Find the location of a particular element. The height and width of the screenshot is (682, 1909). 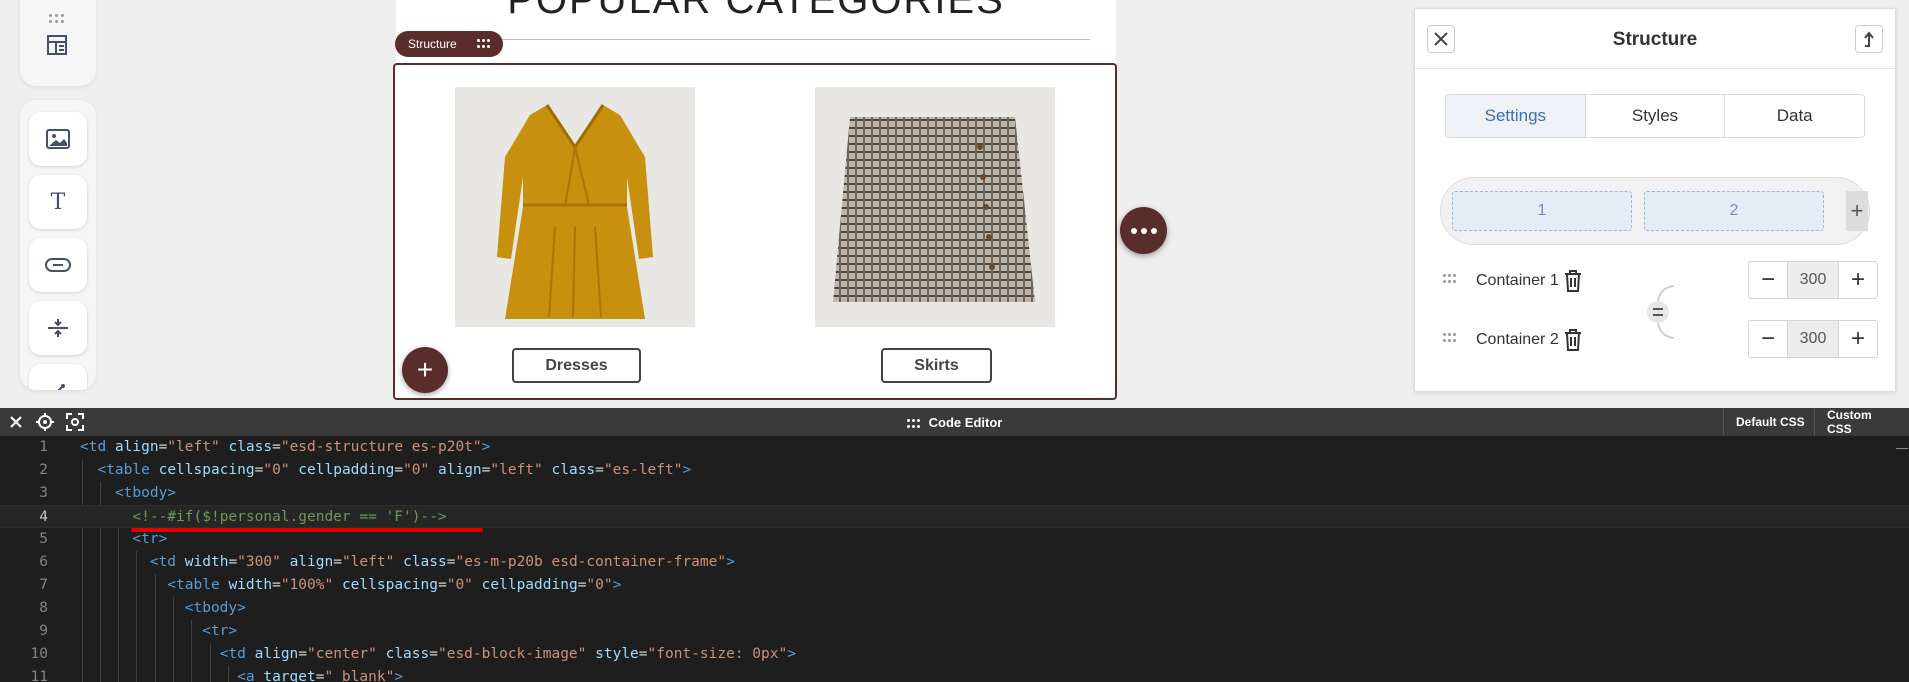

code-line-current: 4 <!--#if($!personal.gender == 'F')--> is located at coordinates (954, 516).